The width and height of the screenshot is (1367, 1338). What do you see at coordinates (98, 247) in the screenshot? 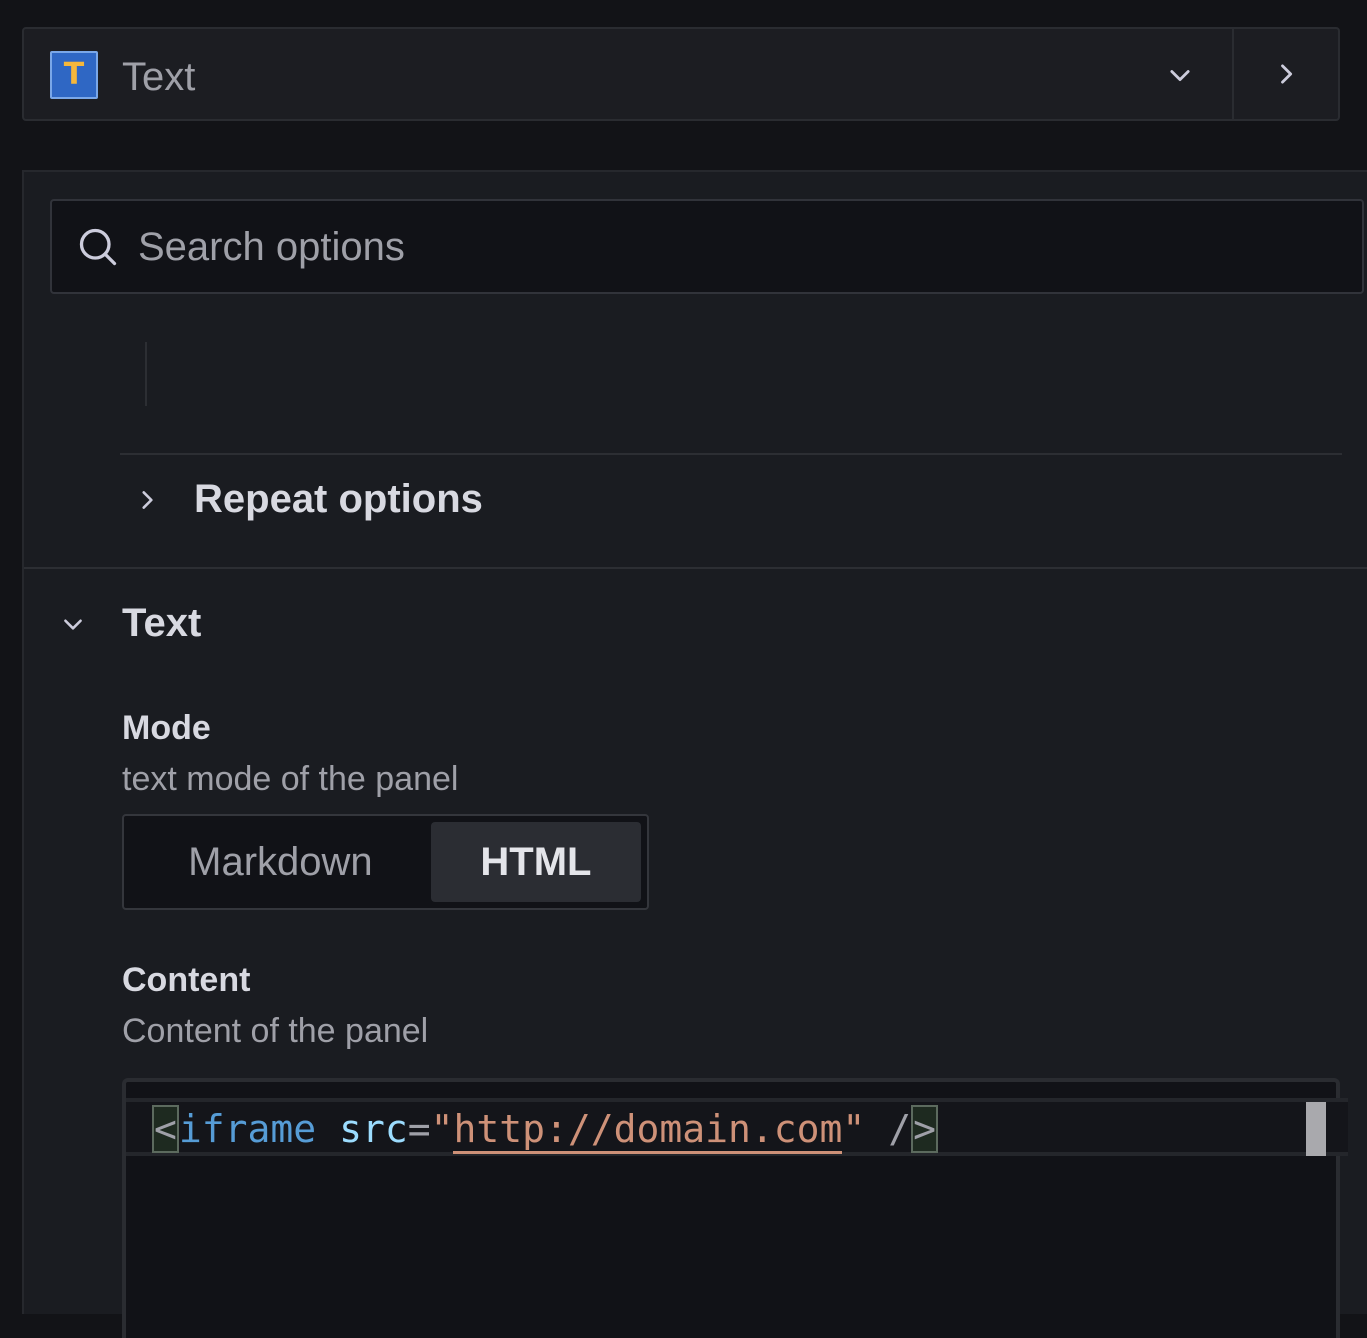
I see `search-icon` at bounding box center [98, 247].